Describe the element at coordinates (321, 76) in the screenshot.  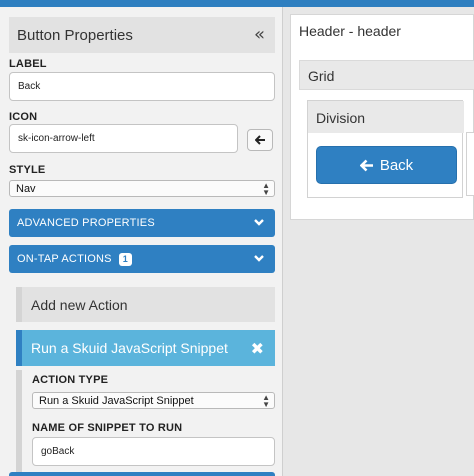
I see `grid-title: Grid` at that location.